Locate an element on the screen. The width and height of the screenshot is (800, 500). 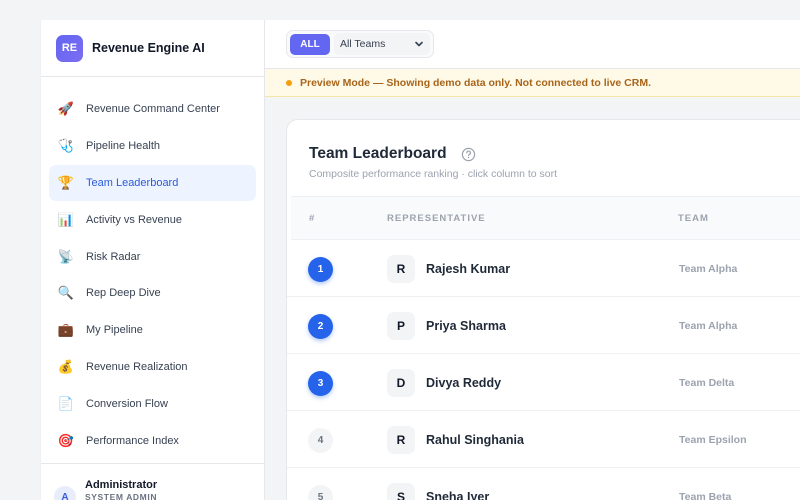
sidebar-item-label: Activity vs Revenue is located at coordinates (134, 219).